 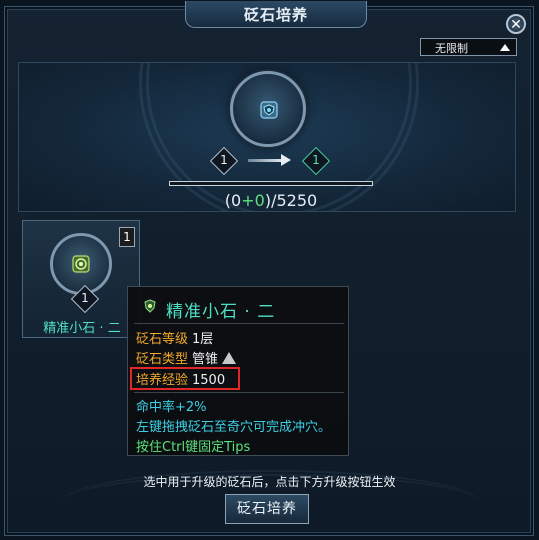 What do you see at coordinates (82, 328) in the screenshot?
I see `stone-name: 精准小石 · 二` at bounding box center [82, 328].